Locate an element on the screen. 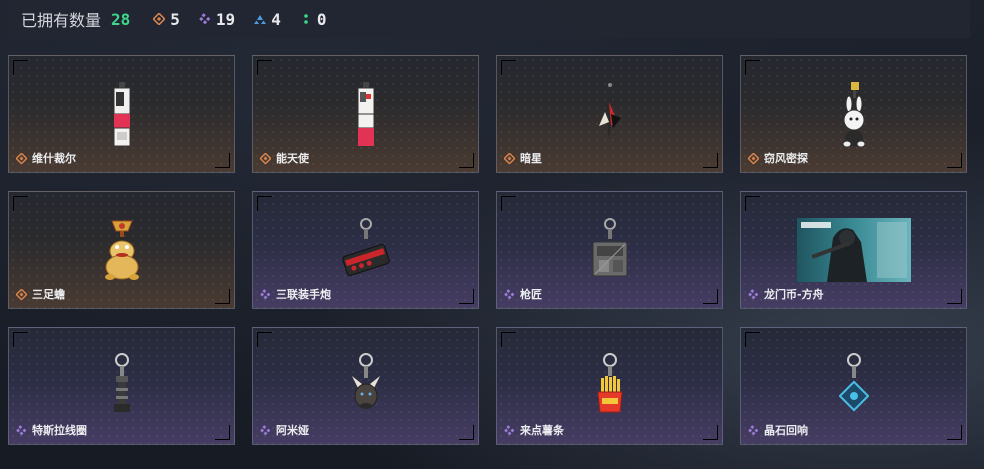 This screenshot has height=469, width=984. item-card-dark-star: 暗星 is located at coordinates (609, 114).